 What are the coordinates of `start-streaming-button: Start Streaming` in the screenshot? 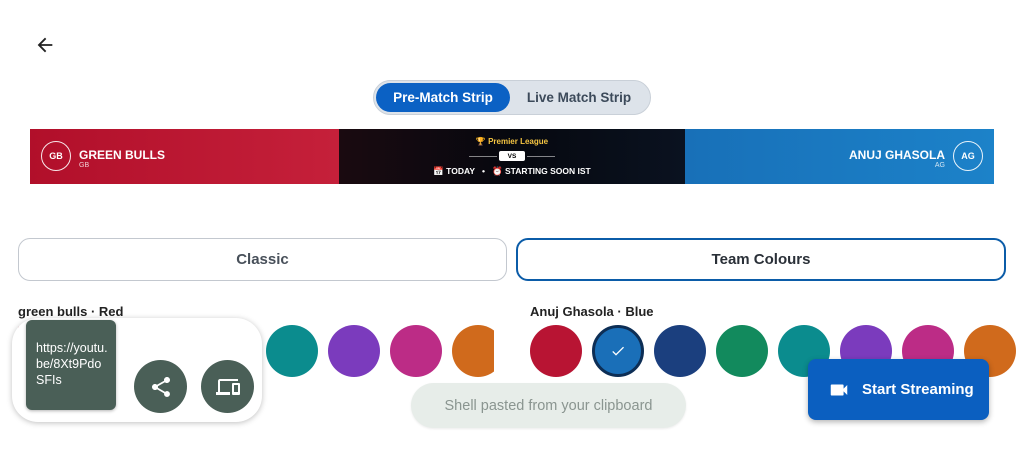 It's located at (898, 389).